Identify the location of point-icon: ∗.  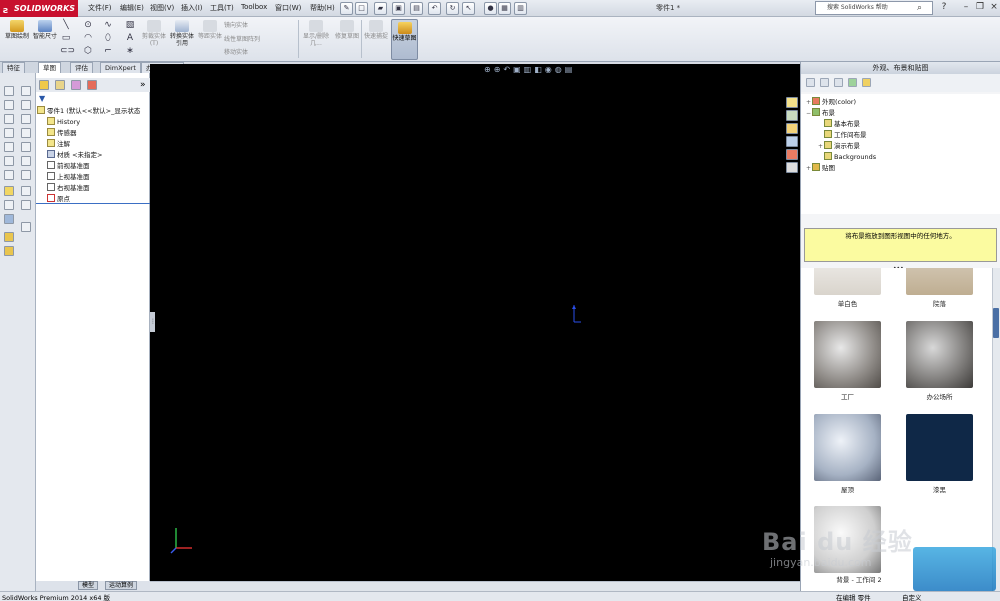
(130, 51).